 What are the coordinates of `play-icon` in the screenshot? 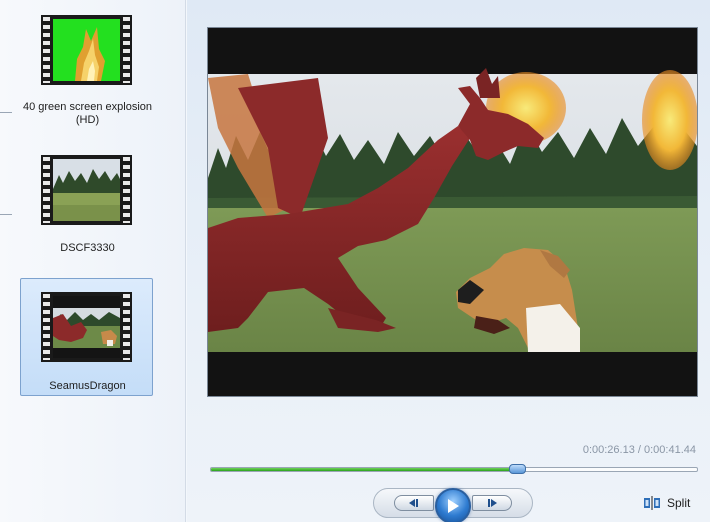 It's located at (453, 506).